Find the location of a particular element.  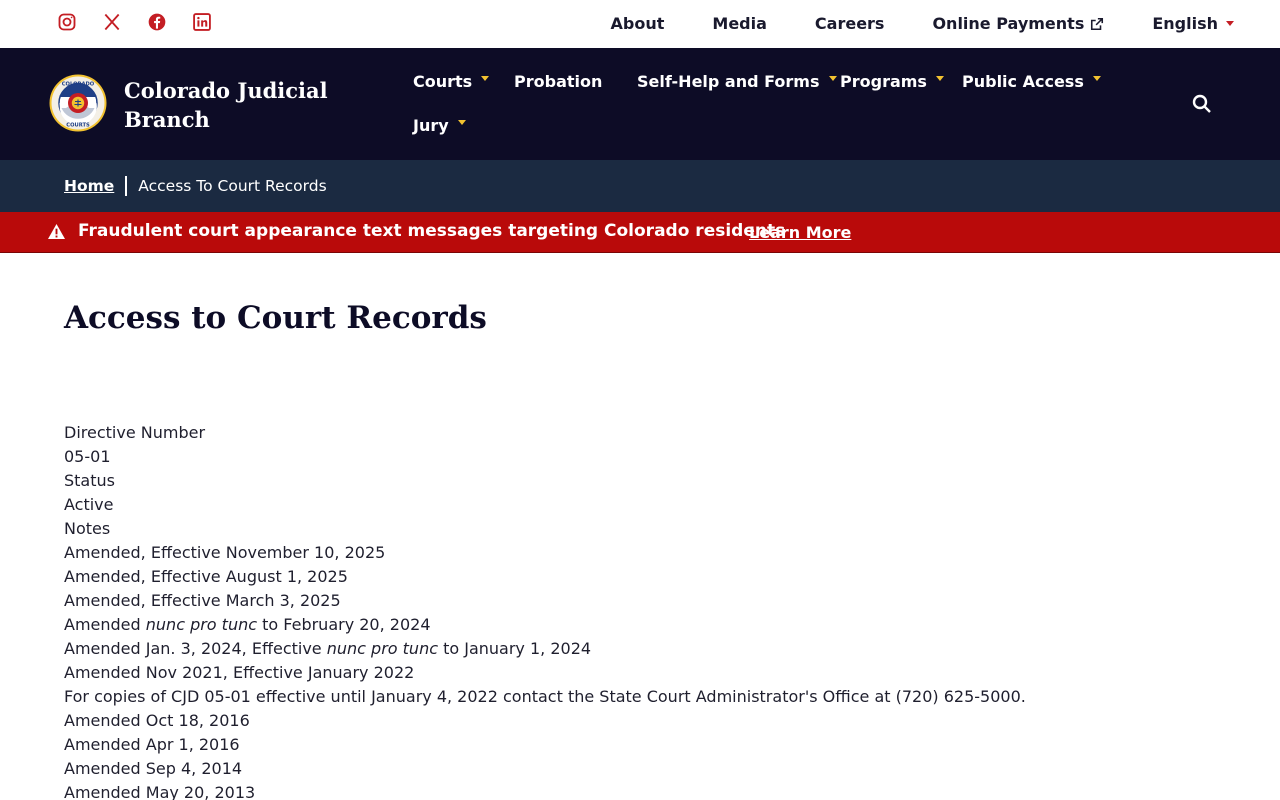

page-title: Access to Court Records is located at coordinates (275, 318).